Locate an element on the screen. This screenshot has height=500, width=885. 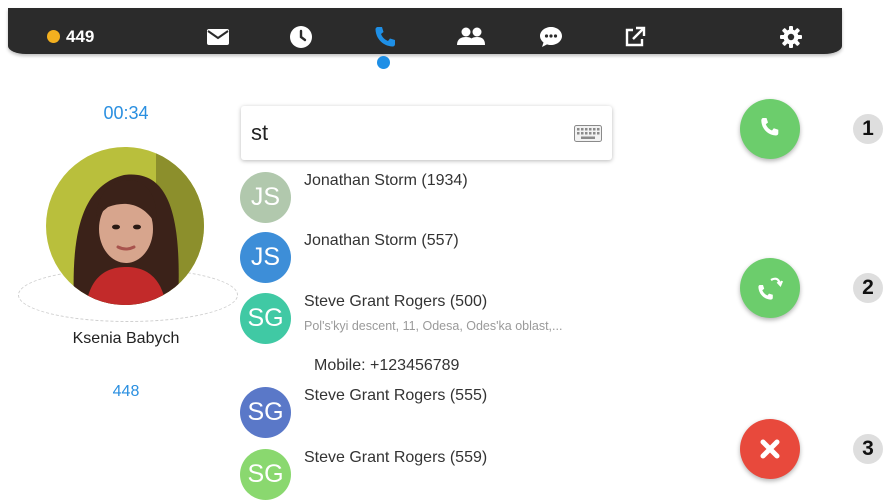
marker-1: 1 is located at coordinates (868, 129).